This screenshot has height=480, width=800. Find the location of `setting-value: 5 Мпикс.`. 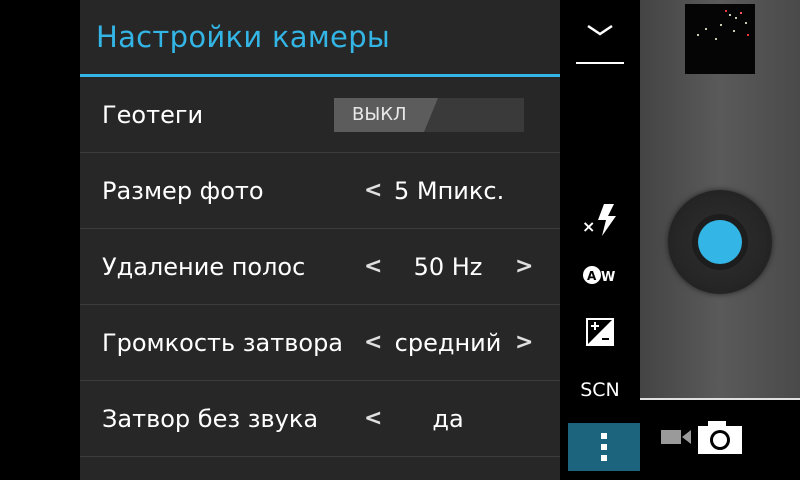

setting-value: 5 Мпикс. is located at coordinates (449, 191).